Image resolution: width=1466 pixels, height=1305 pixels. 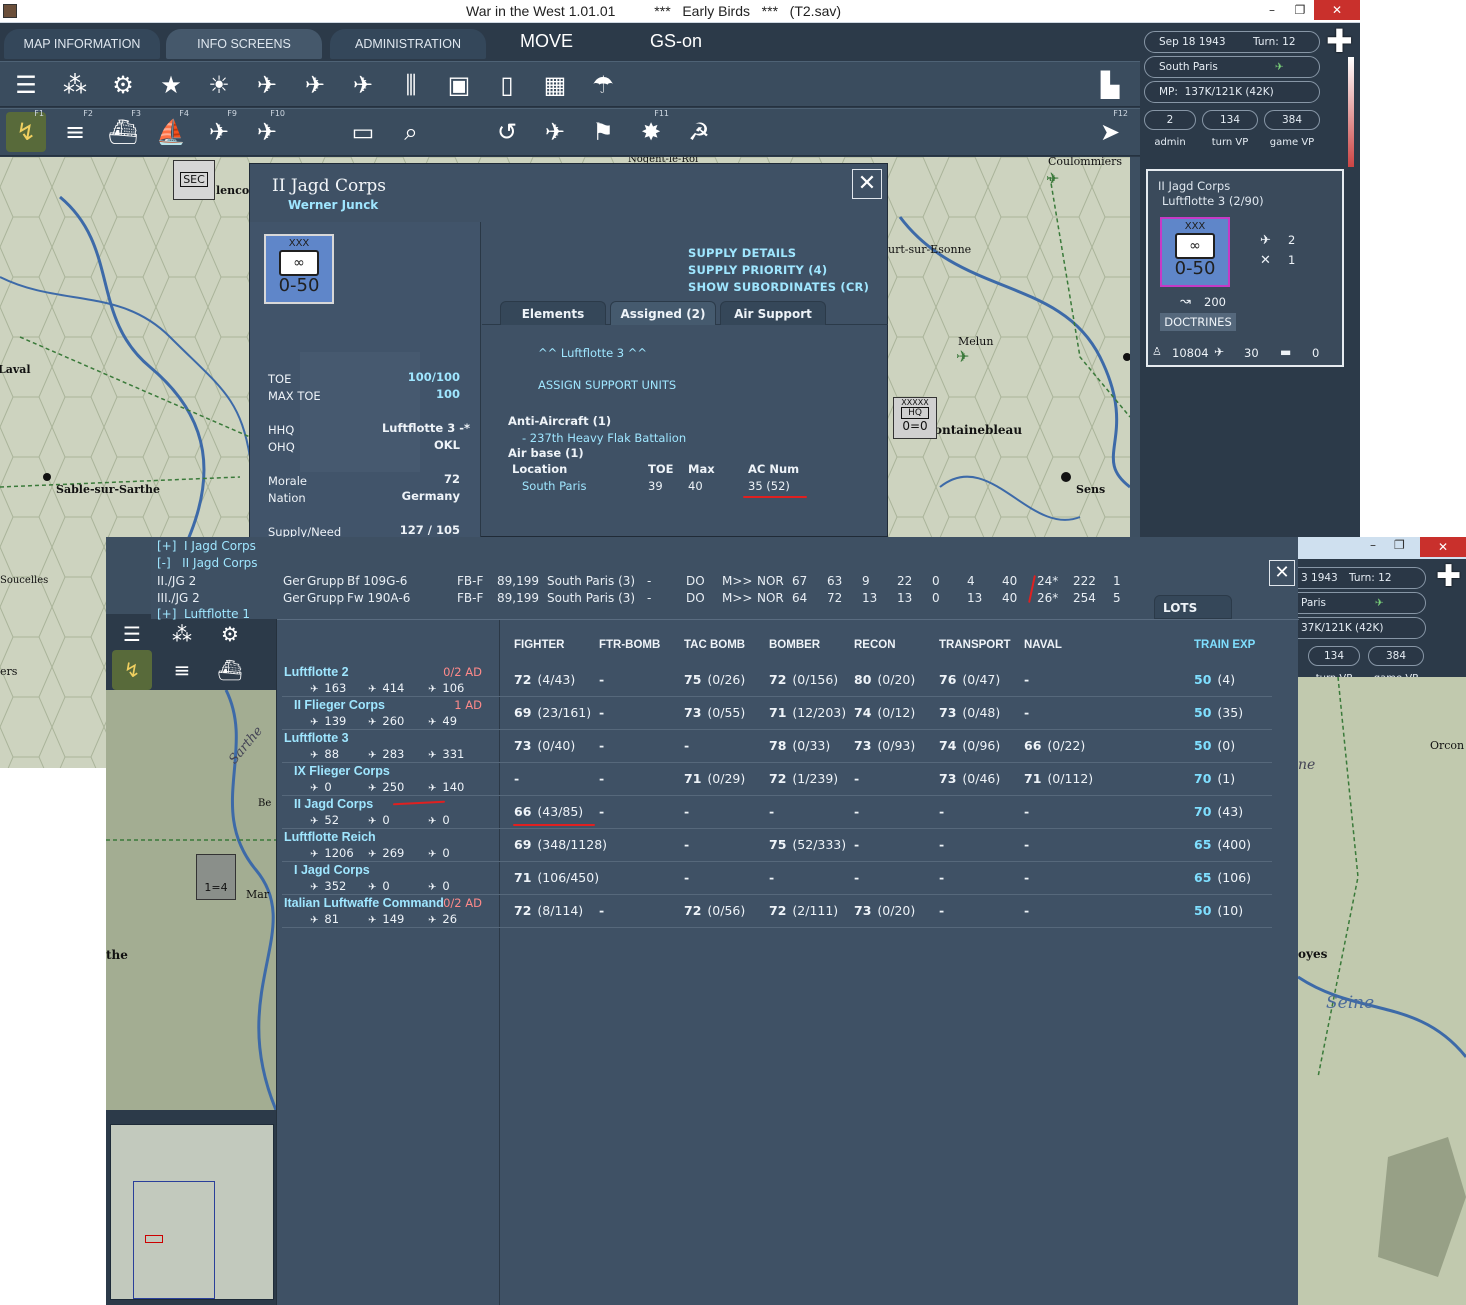 What do you see at coordinates (867, 184) in the screenshot?
I see `close-popup-button: ✕` at bounding box center [867, 184].